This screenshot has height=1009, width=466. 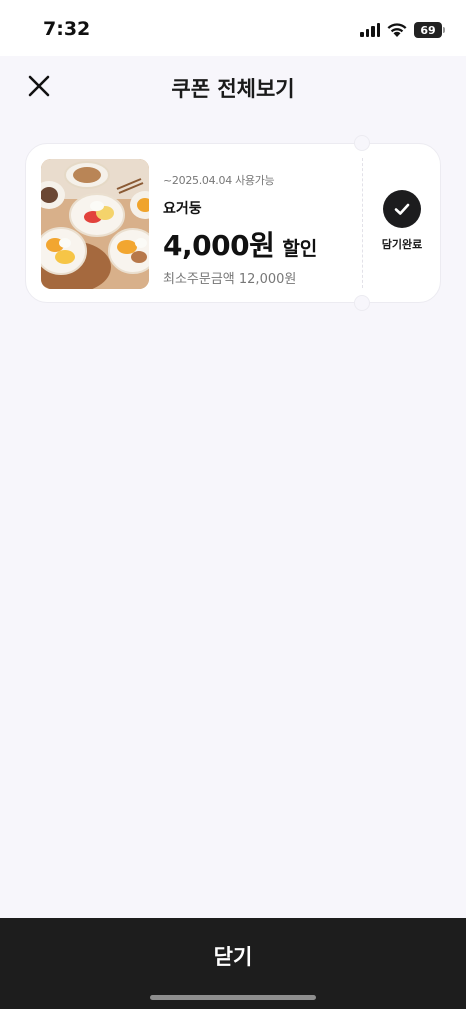 I want to click on close-bottom-button: 닫기, so click(x=233, y=963).